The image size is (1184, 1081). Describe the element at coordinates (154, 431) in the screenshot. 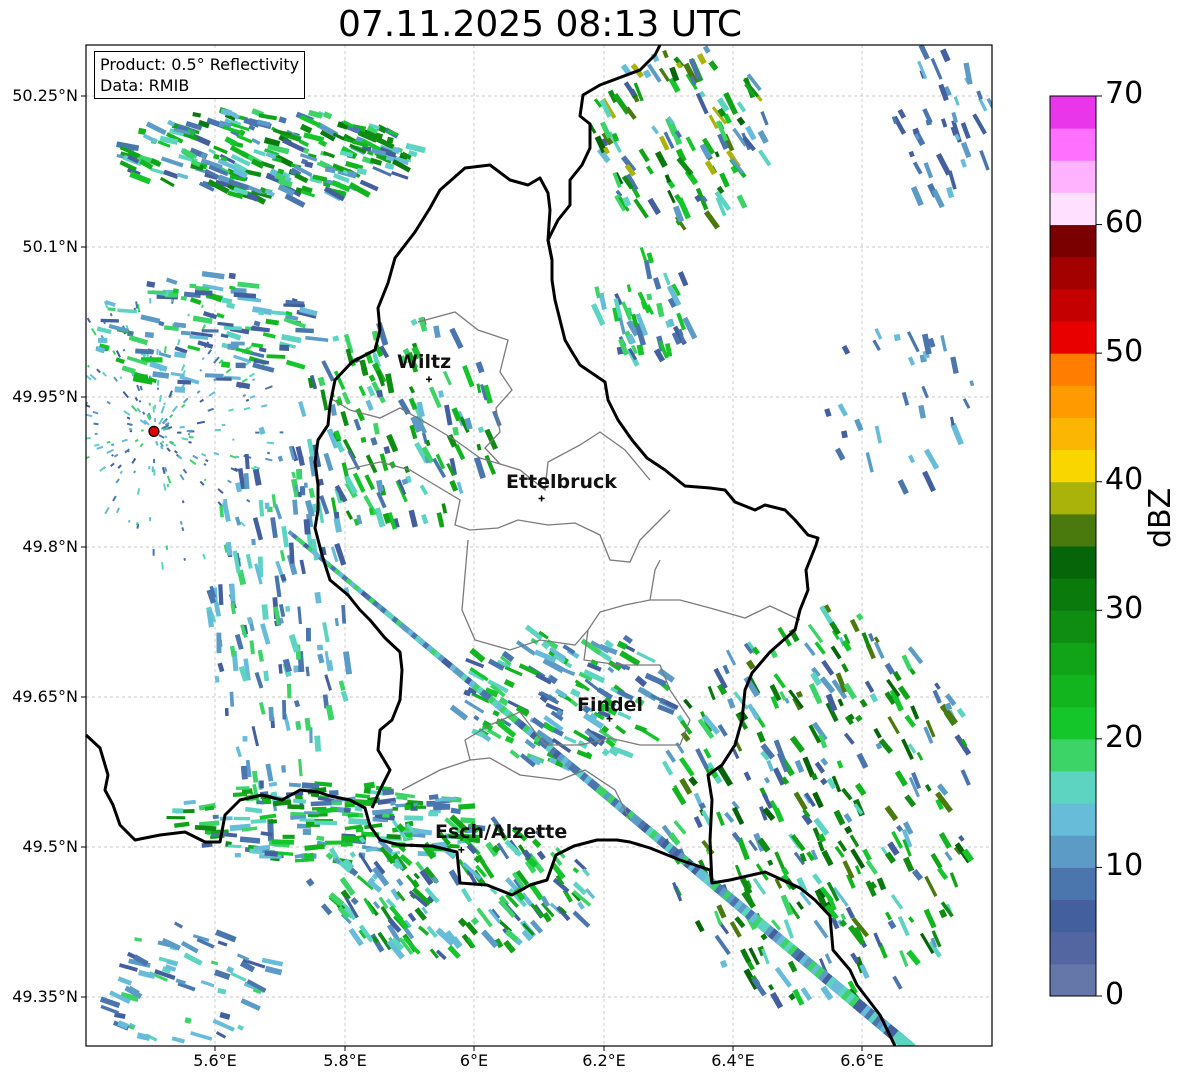

I see `radar-site-marker` at that location.